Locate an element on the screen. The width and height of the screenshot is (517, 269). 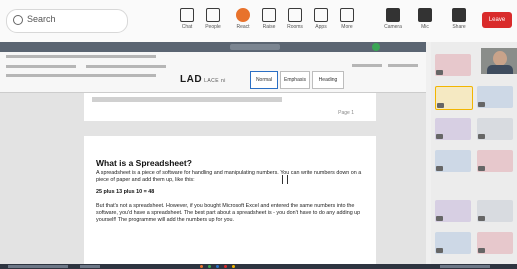
word-search-box is located at coordinates (255, 47).